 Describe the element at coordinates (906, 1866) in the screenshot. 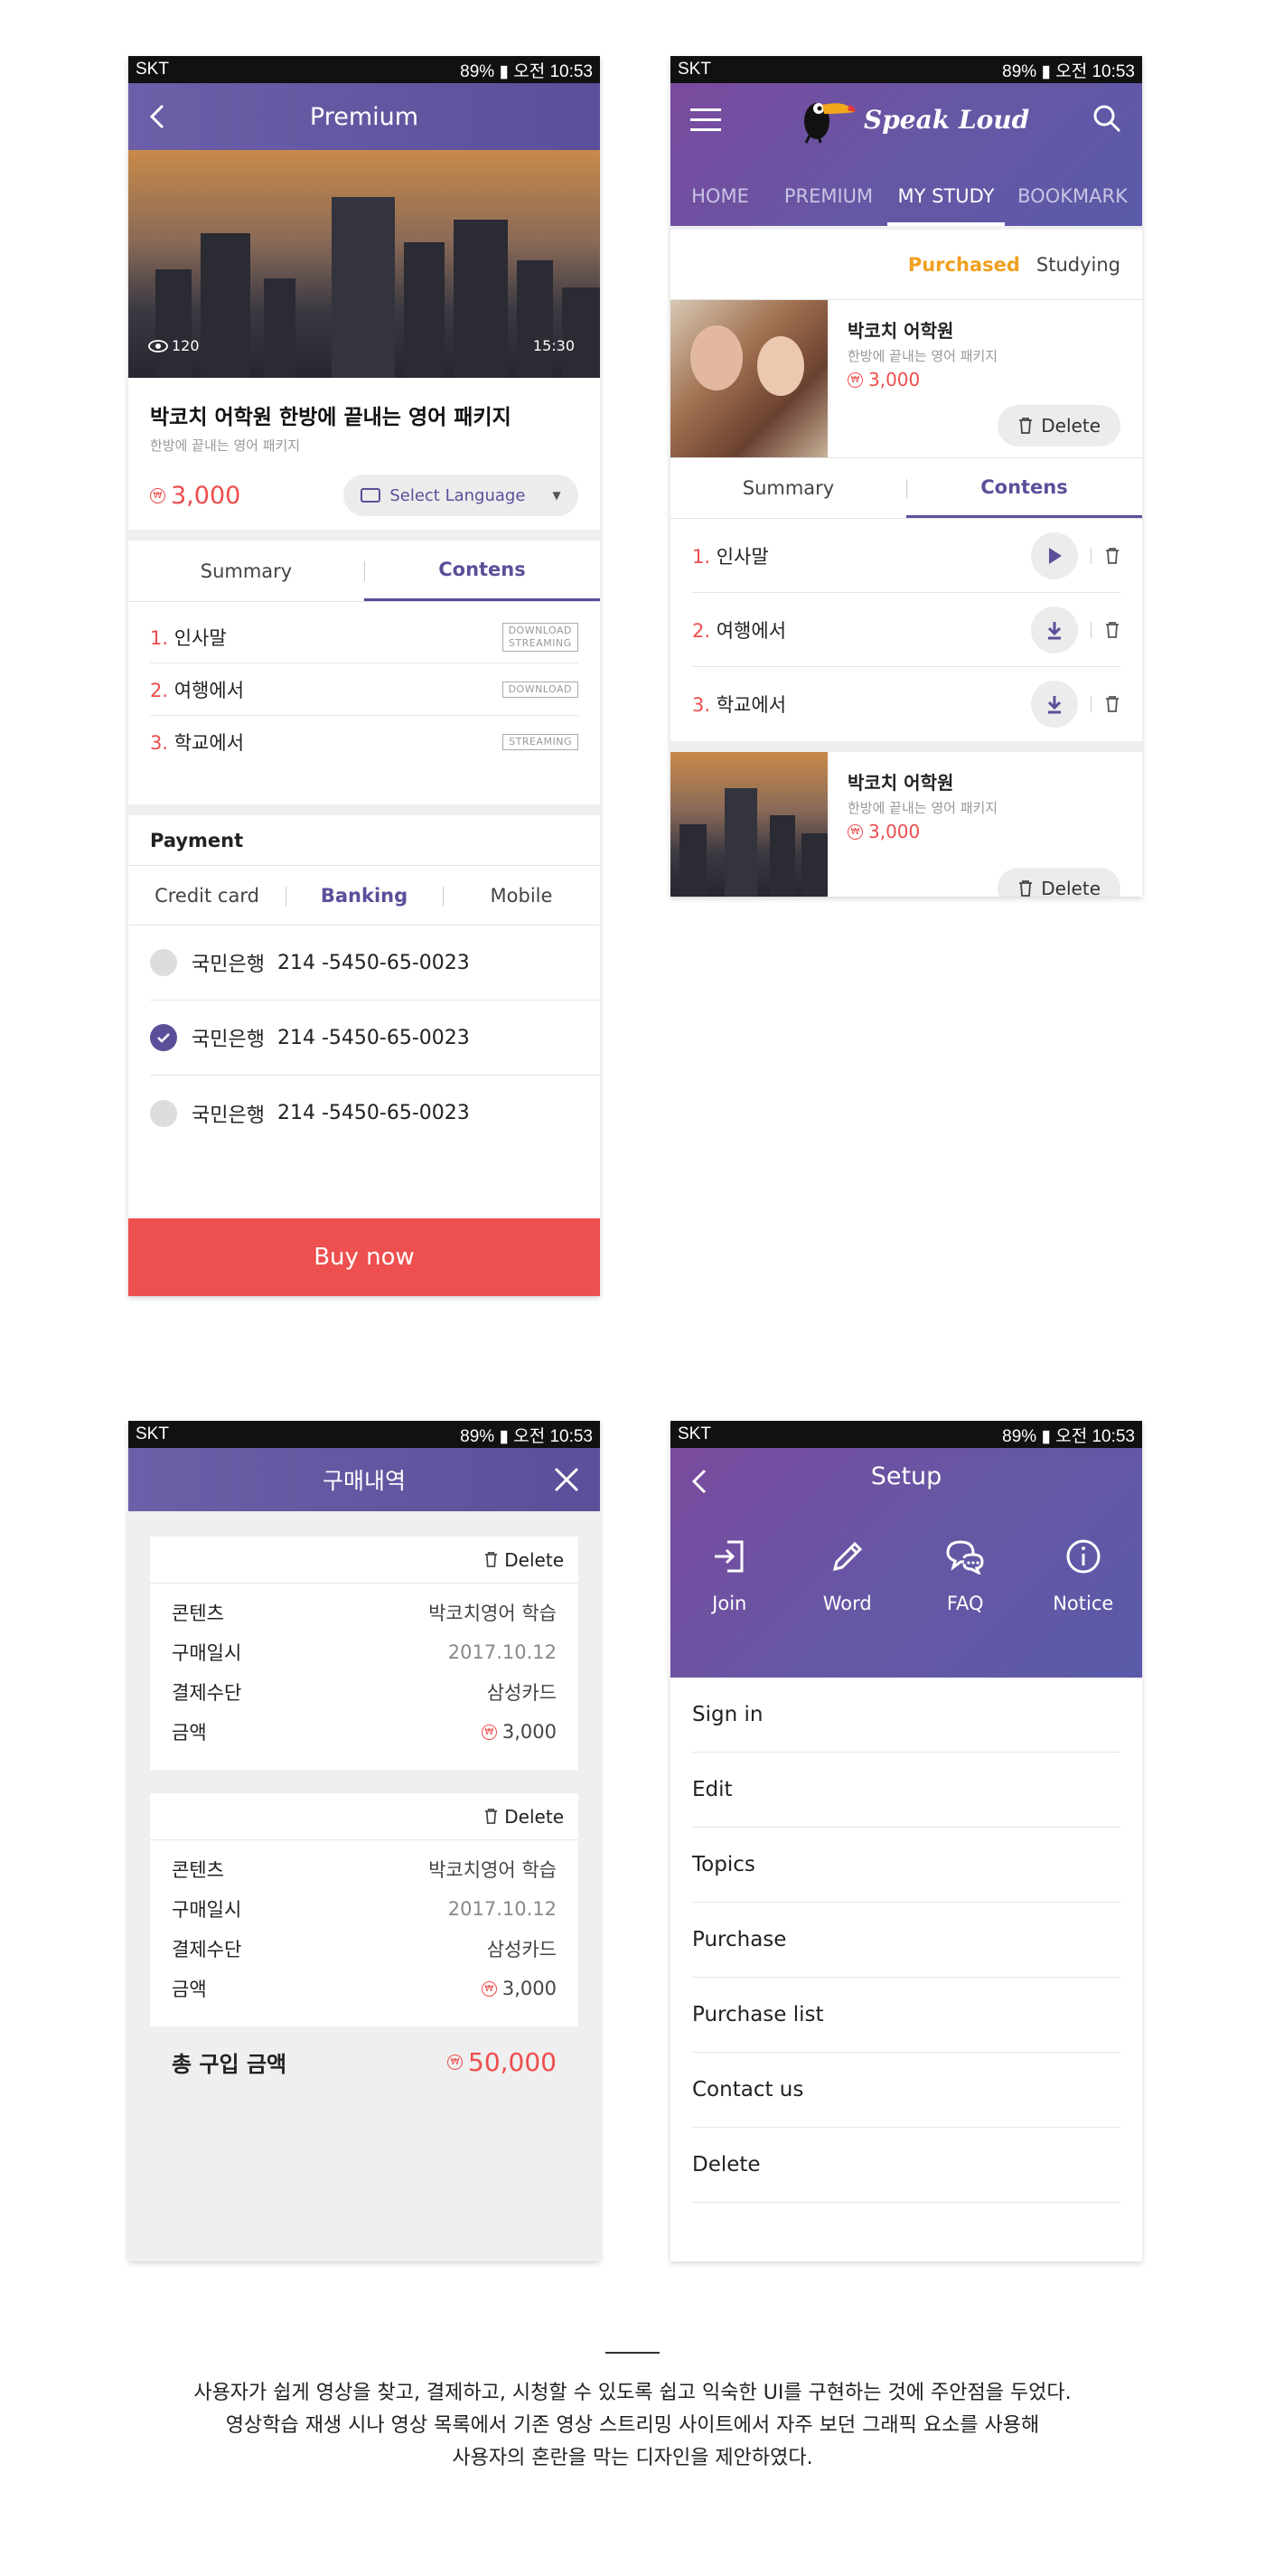

I see `menu-topics: Topics` at that location.